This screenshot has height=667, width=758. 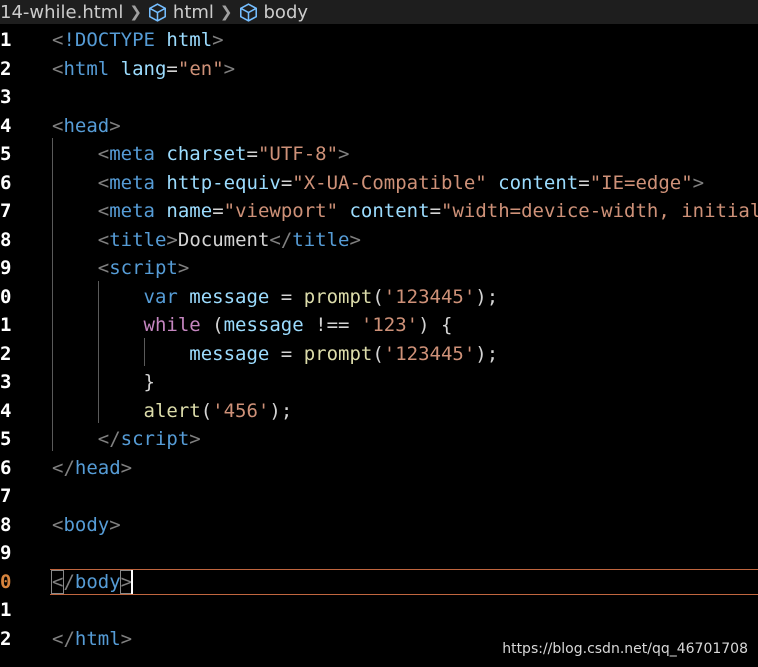 I want to click on code-line: 1 while (message !== '123') {, so click(x=379, y=325).